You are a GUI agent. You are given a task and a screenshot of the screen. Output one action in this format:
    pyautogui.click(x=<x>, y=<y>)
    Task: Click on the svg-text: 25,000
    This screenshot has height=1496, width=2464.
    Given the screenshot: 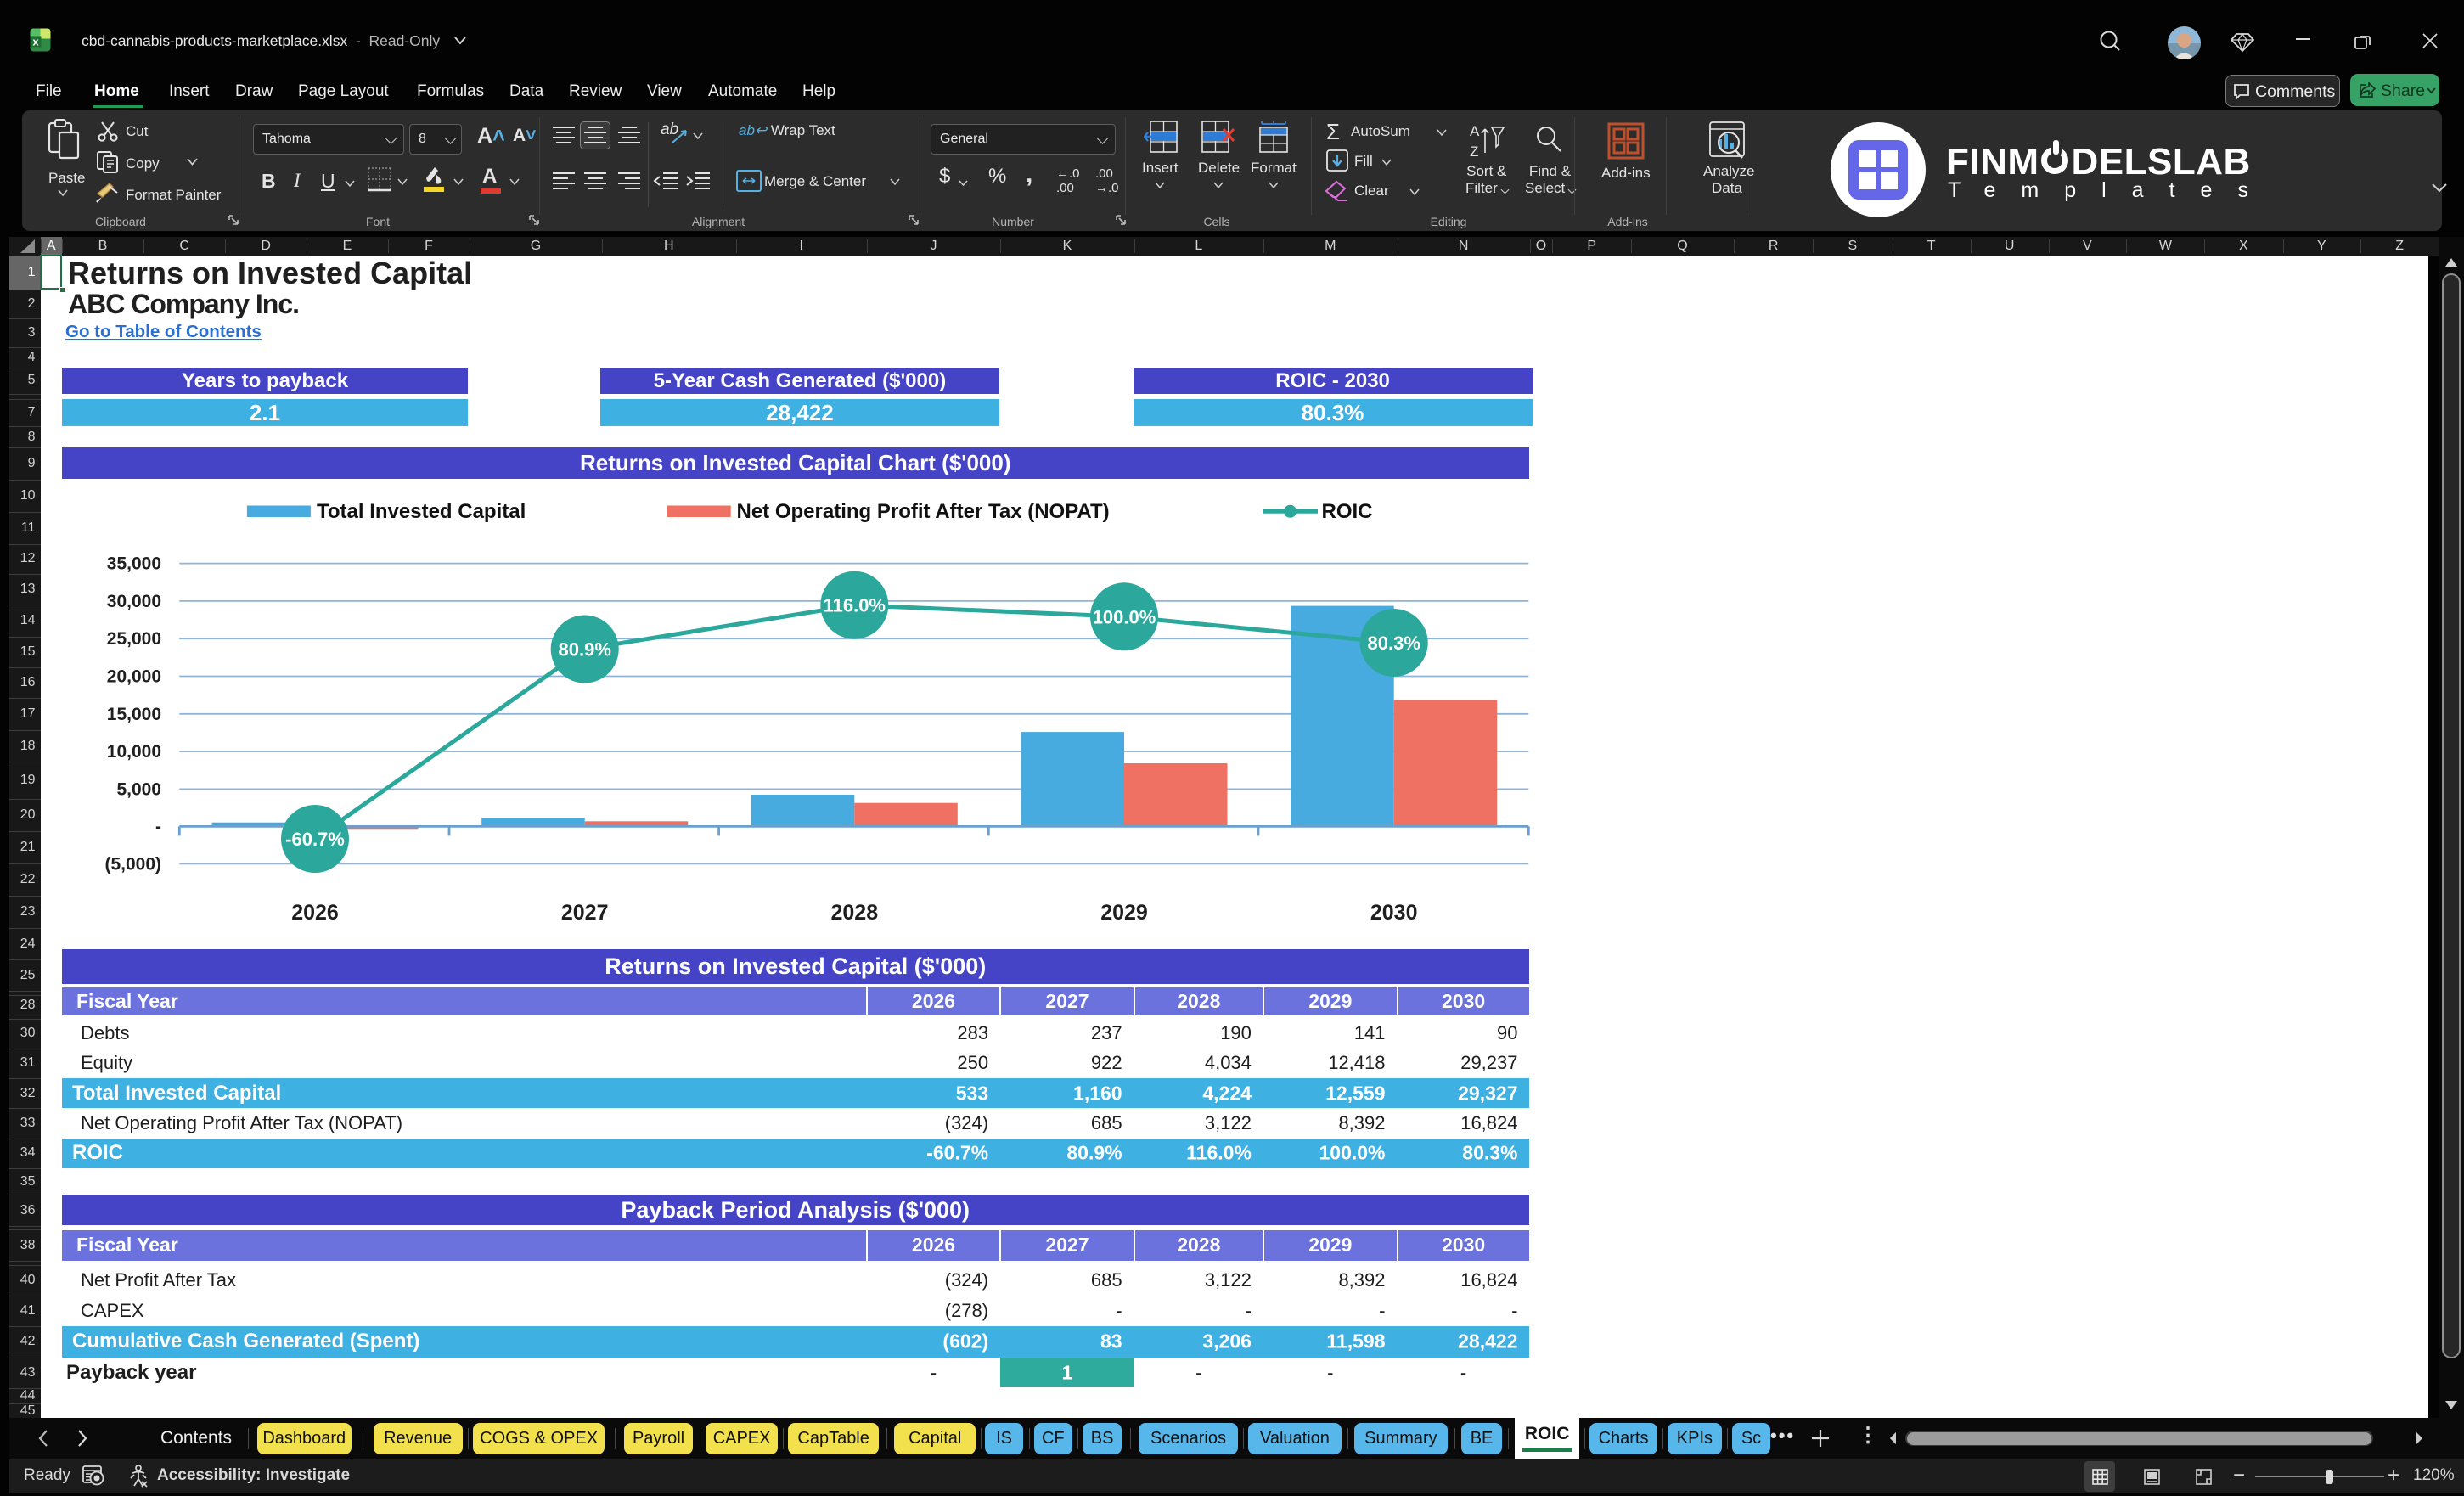 What is the action you would take?
    pyautogui.click(x=134, y=639)
    